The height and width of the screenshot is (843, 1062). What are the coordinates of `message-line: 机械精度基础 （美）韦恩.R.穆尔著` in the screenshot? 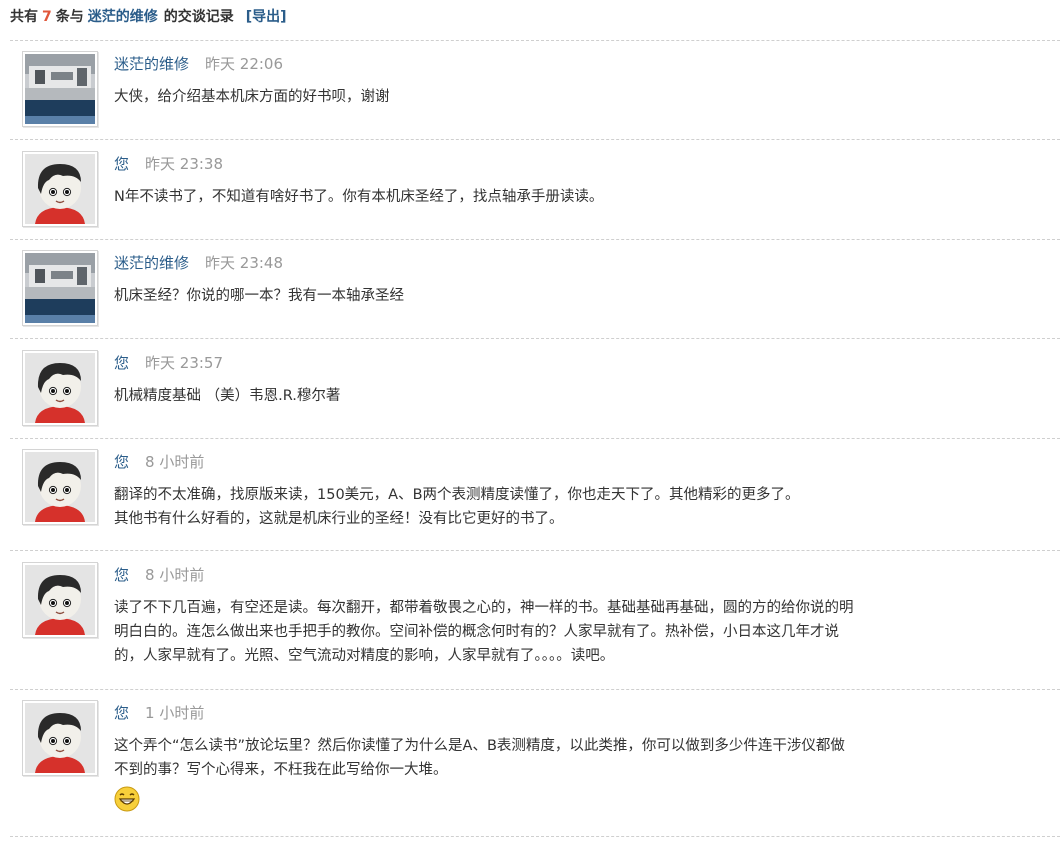 It's located at (227, 396).